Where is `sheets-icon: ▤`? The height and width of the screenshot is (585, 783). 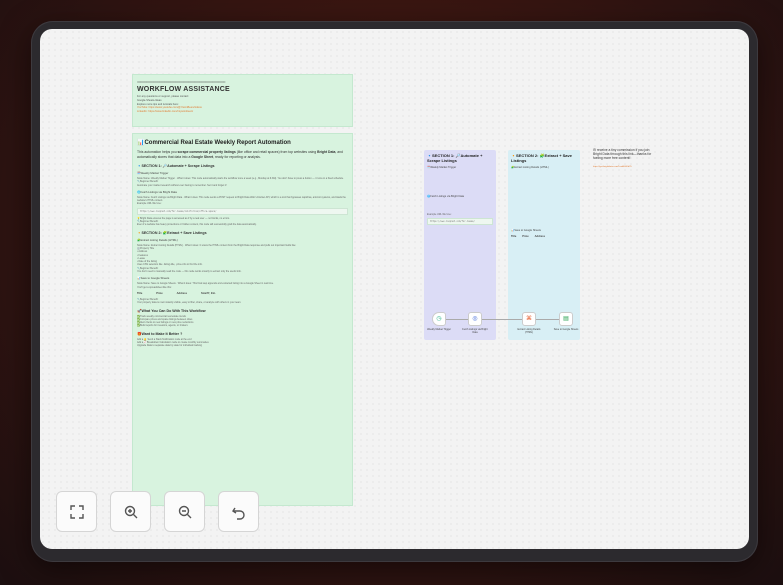
sheets-icon: ▤ is located at coordinates (566, 319).